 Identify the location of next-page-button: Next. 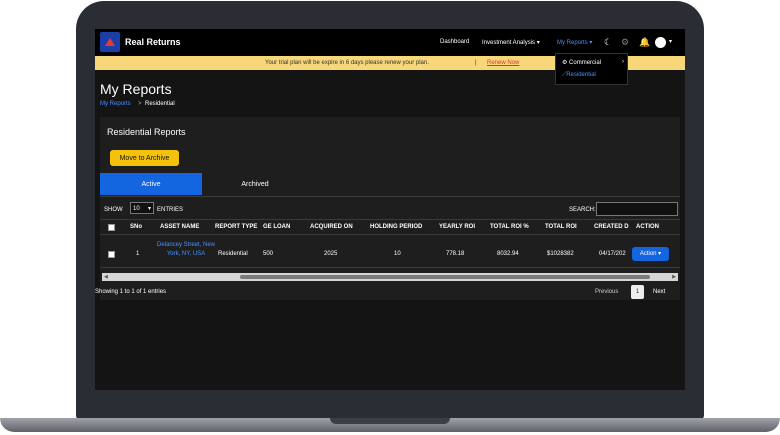
(659, 292).